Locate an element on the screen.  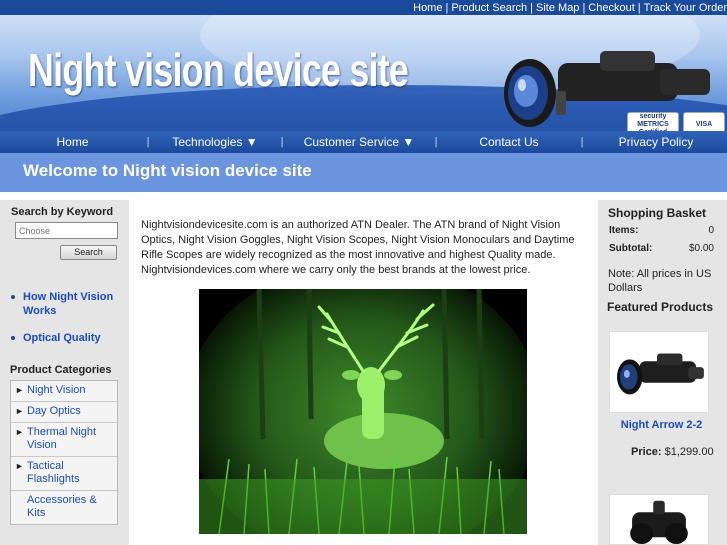
category-label: Thermal Night Vision is located at coordinates (62, 438).